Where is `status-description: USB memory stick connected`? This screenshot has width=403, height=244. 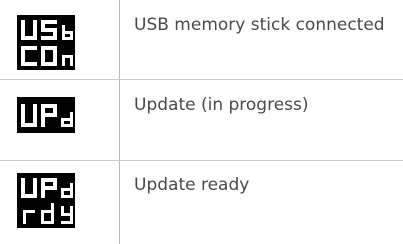
status-description: USB memory stick connected is located at coordinates (259, 25).